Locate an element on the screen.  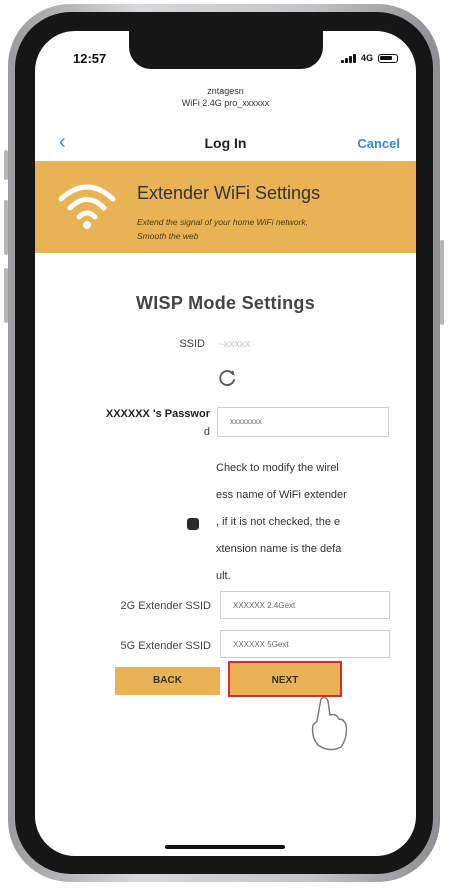
cancel-button: Cancel is located at coordinates (378, 143).